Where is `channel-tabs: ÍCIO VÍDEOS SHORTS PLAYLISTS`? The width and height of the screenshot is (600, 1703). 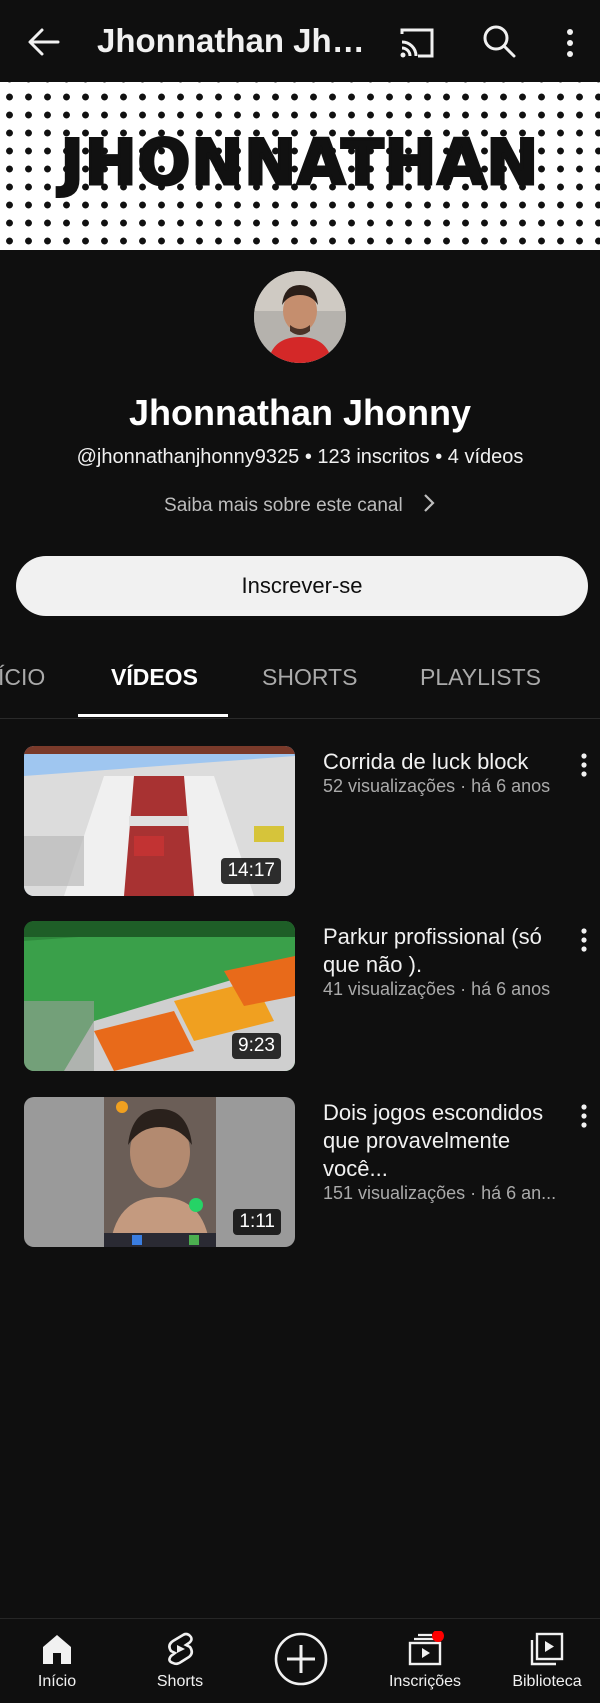 channel-tabs: ÍCIO VÍDEOS SHORTS PLAYLISTS is located at coordinates (300, 679).